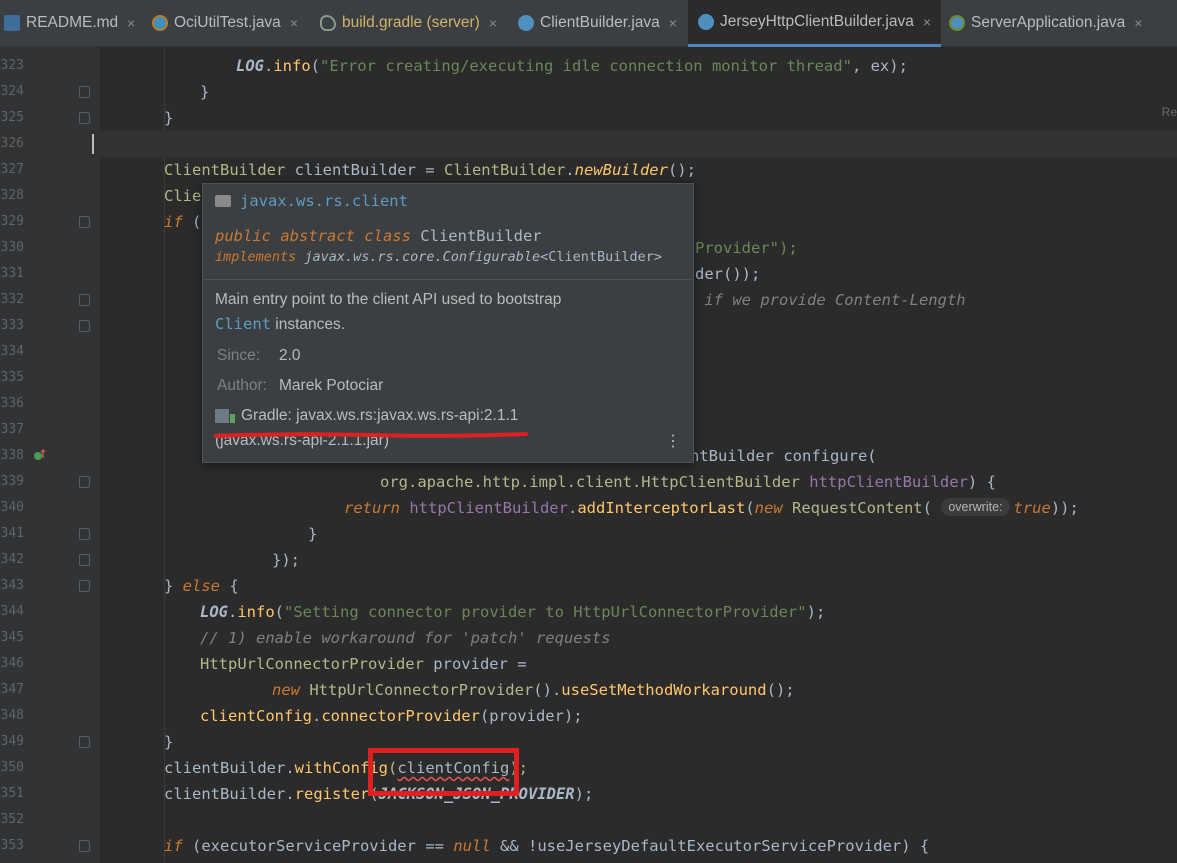  What do you see at coordinates (588, 586) in the screenshot?
I see `code-line: 343 } else {` at bounding box center [588, 586].